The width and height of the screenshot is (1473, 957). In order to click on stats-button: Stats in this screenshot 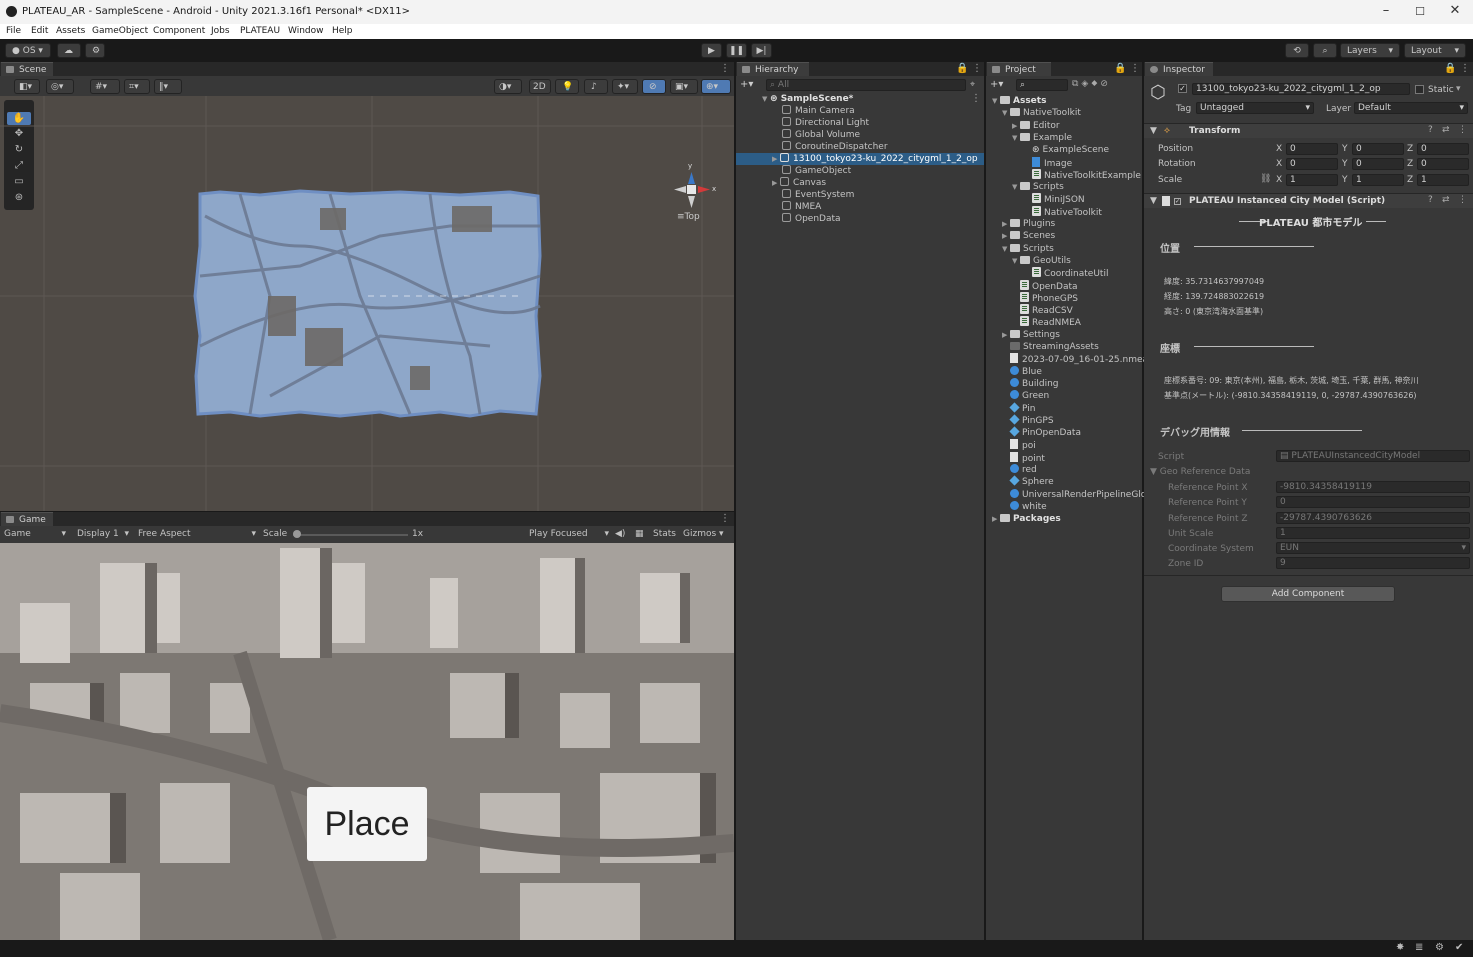, I will do `click(664, 534)`.